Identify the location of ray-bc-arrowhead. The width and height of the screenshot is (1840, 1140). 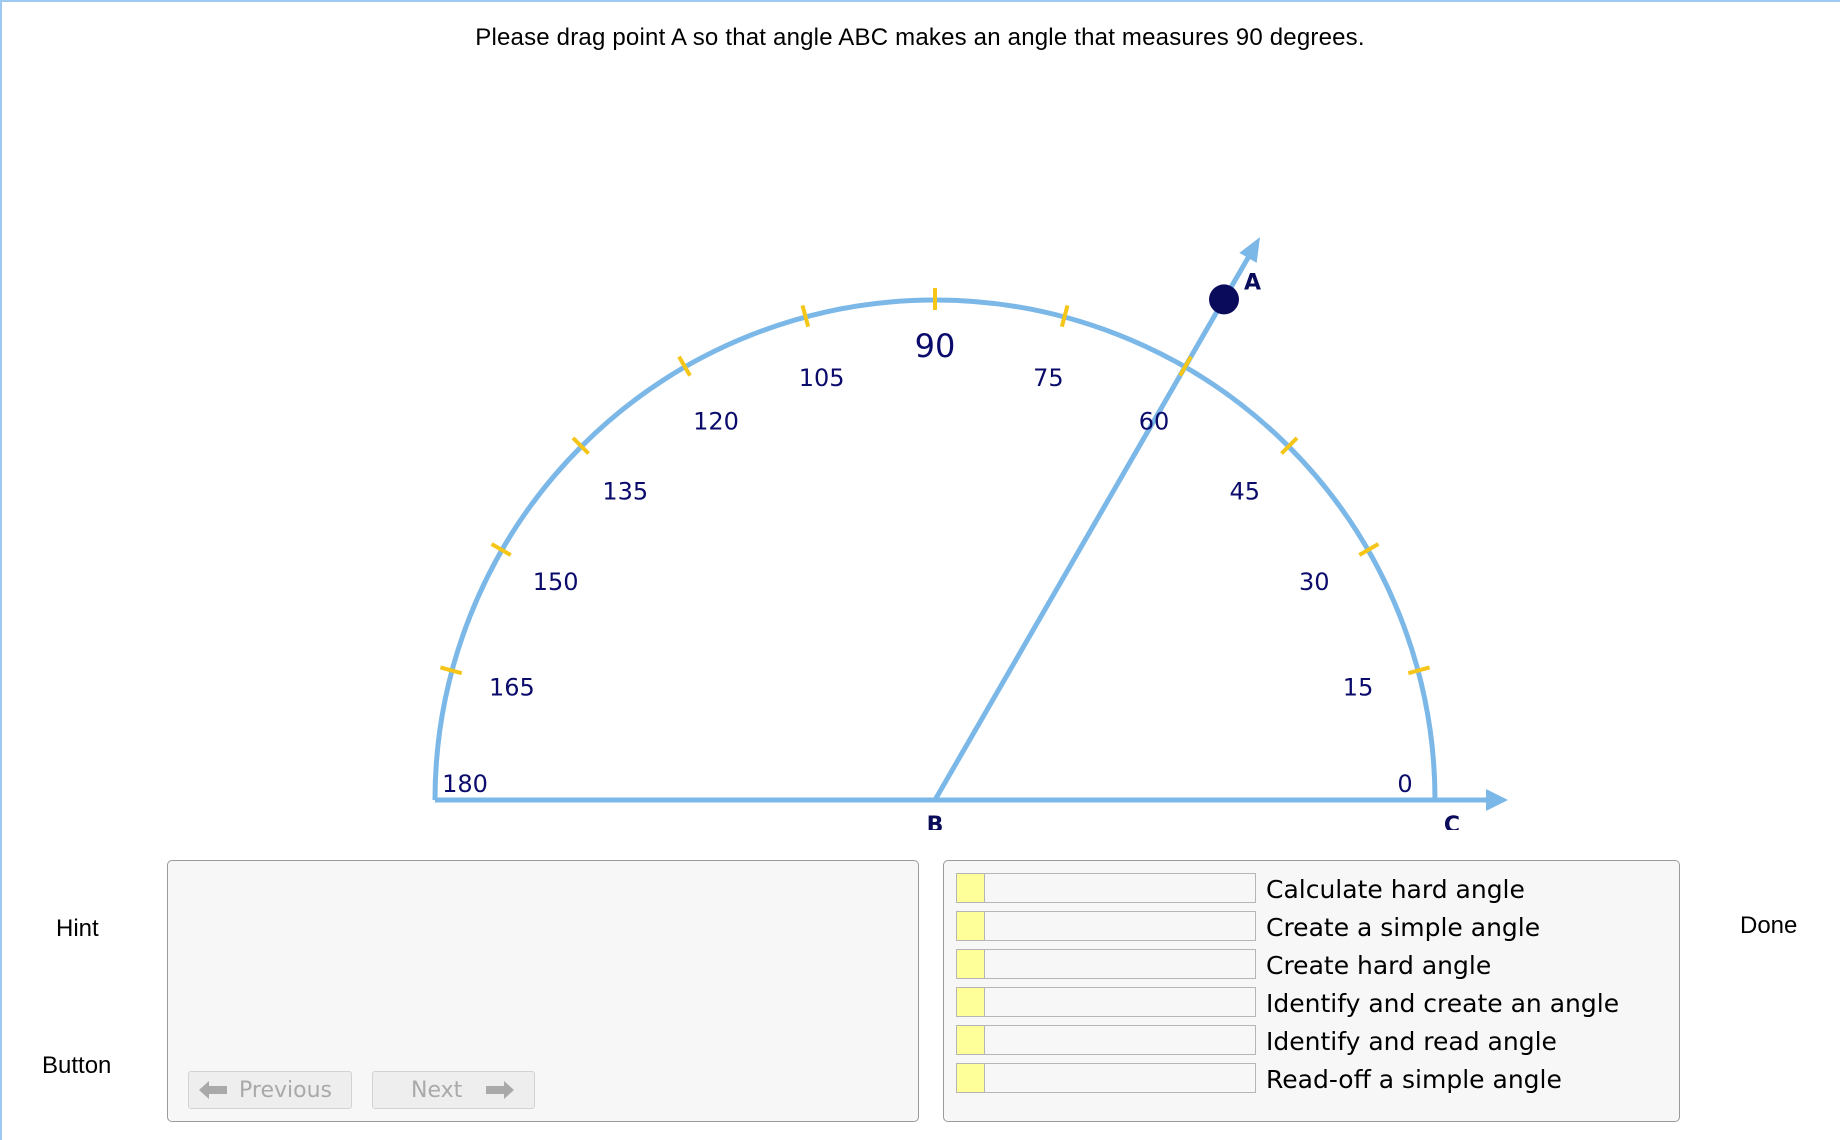
(1497, 800).